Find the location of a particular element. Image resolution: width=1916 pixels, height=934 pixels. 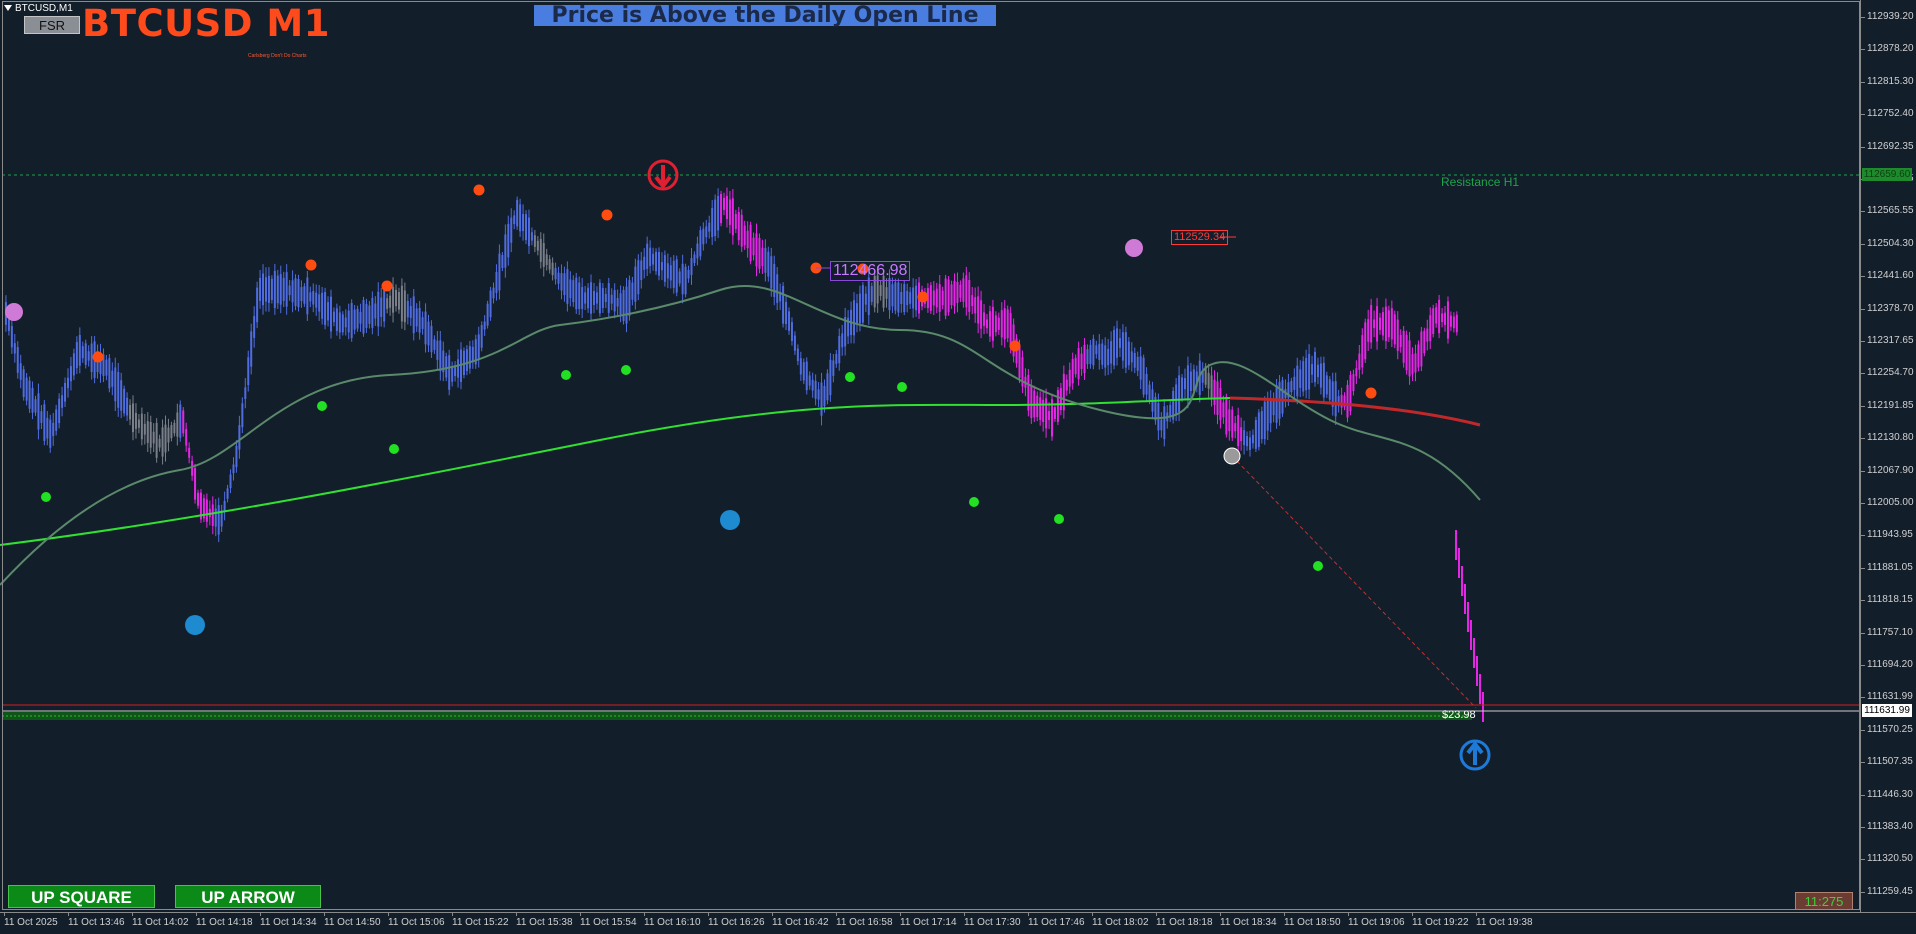

swing-high-dot is located at coordinates (479, 190).